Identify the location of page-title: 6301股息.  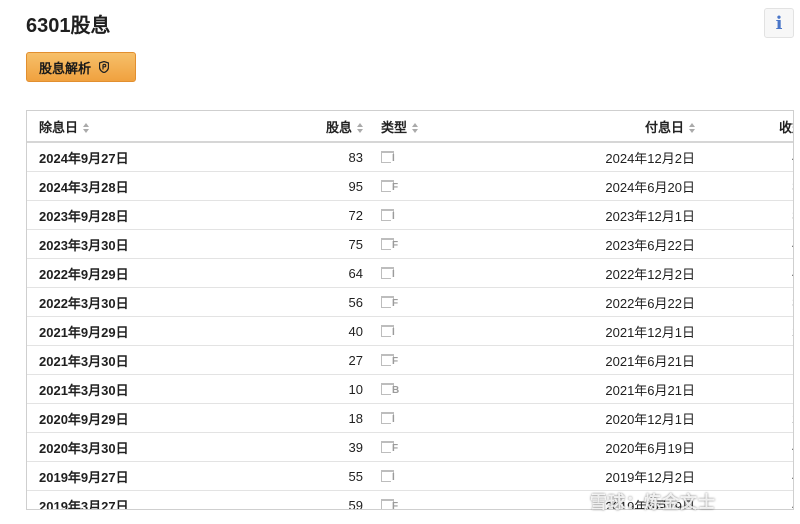
(68, 26).